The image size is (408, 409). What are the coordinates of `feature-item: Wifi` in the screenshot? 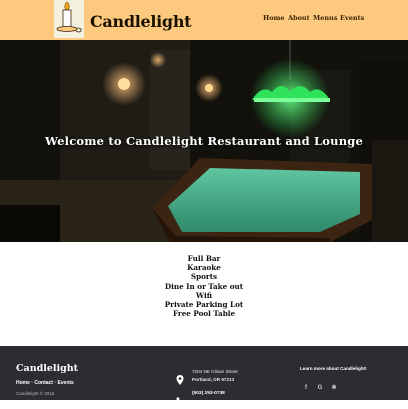 It's located at (204, 295).